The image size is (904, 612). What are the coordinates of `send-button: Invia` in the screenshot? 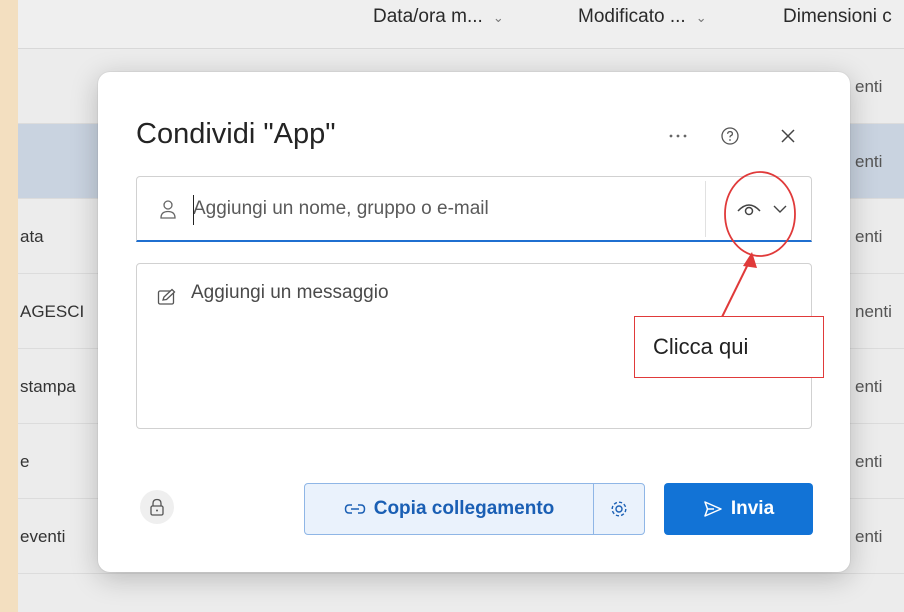 It's located at (738, 509).